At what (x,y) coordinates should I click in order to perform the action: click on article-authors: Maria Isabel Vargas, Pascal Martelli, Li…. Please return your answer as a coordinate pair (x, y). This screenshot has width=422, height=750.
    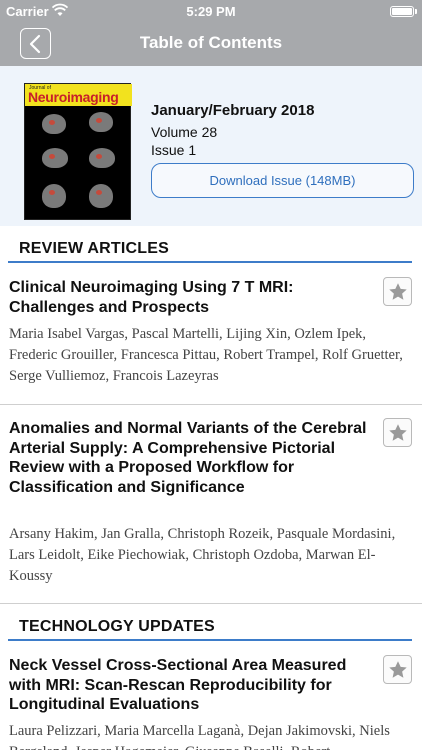
    Looking at the image, I should click on (206, 355).